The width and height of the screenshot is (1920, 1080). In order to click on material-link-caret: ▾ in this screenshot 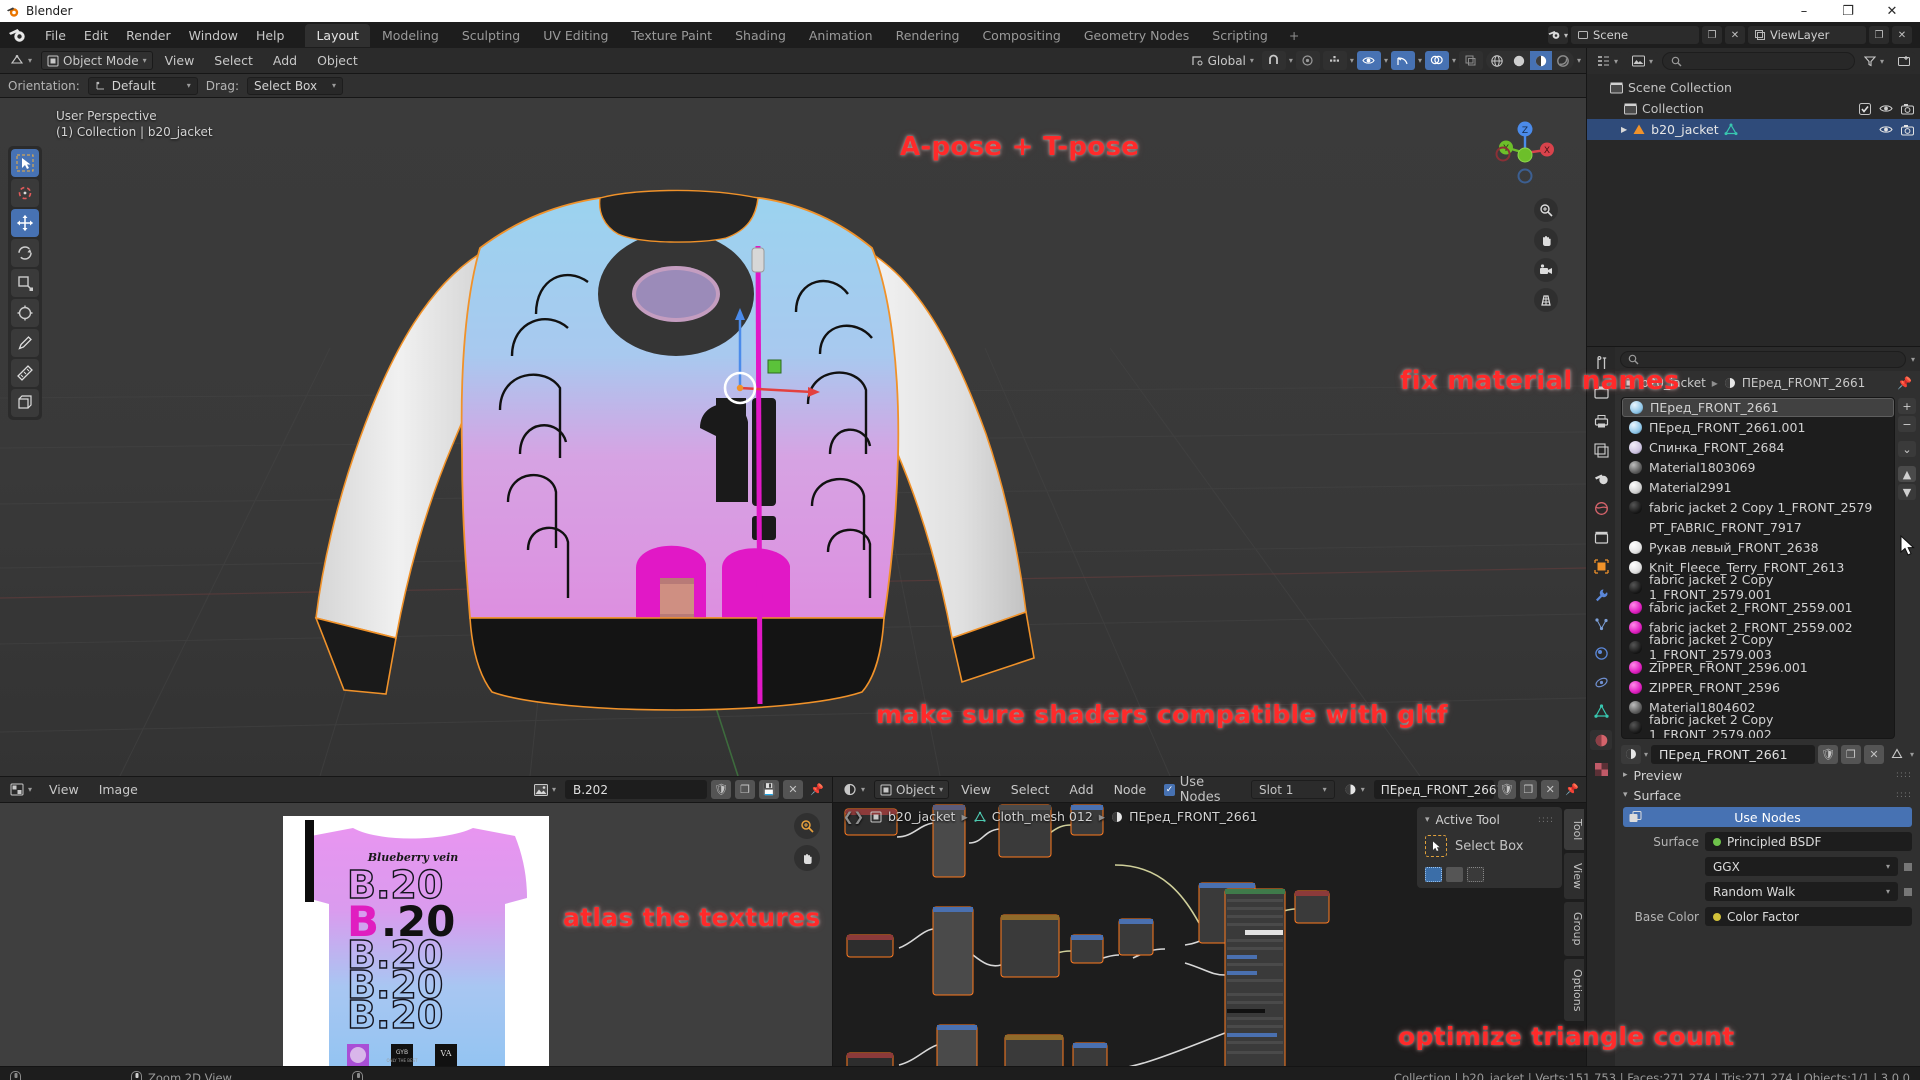, I will do `click(1912, 754)`.